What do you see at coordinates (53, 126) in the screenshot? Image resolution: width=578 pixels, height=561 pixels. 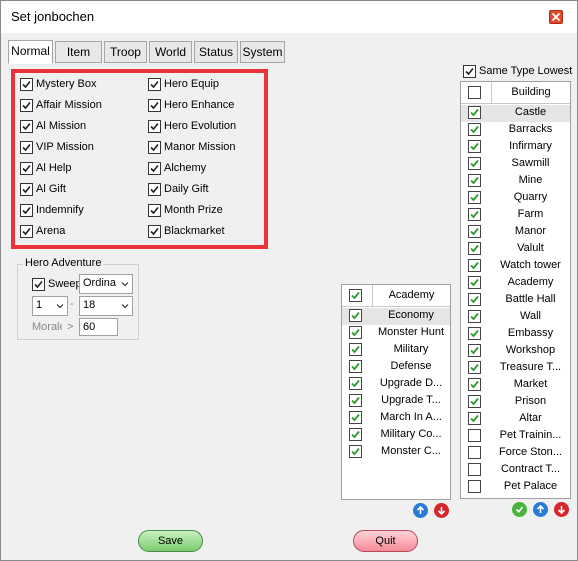 I see `option-checkbox: Al Mission` at bounding box center [53, 126].